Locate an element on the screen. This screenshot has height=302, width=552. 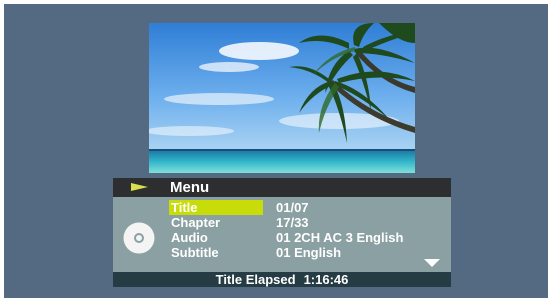
menu-item-title: Title 01/07 is located at coordinates (282, 207).